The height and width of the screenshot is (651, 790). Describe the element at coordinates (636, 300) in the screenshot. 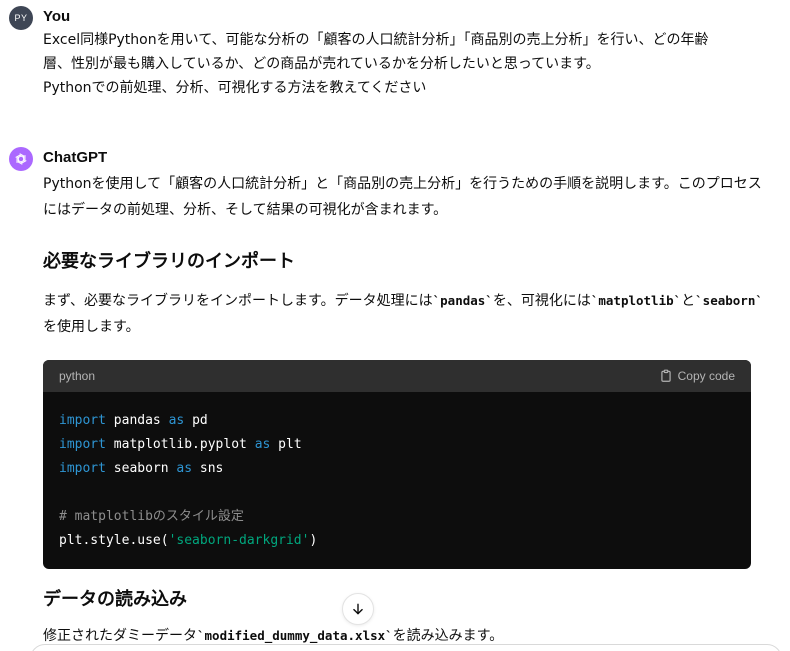

I see `inline-code-matplotlib: `matplotlib`` at that location.